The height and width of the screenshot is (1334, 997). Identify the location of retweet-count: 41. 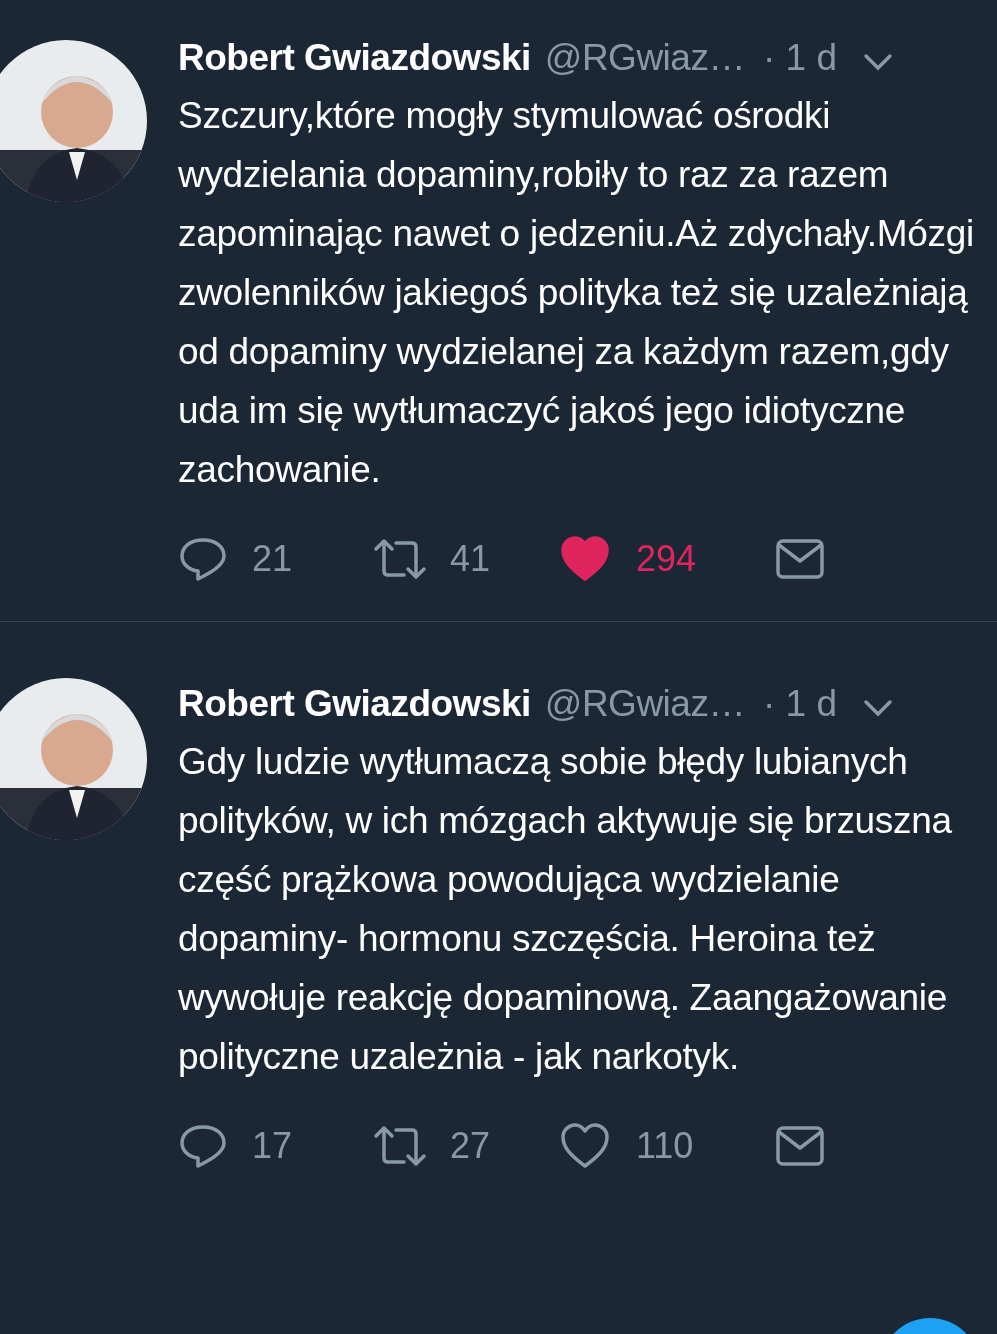
(471, 559).